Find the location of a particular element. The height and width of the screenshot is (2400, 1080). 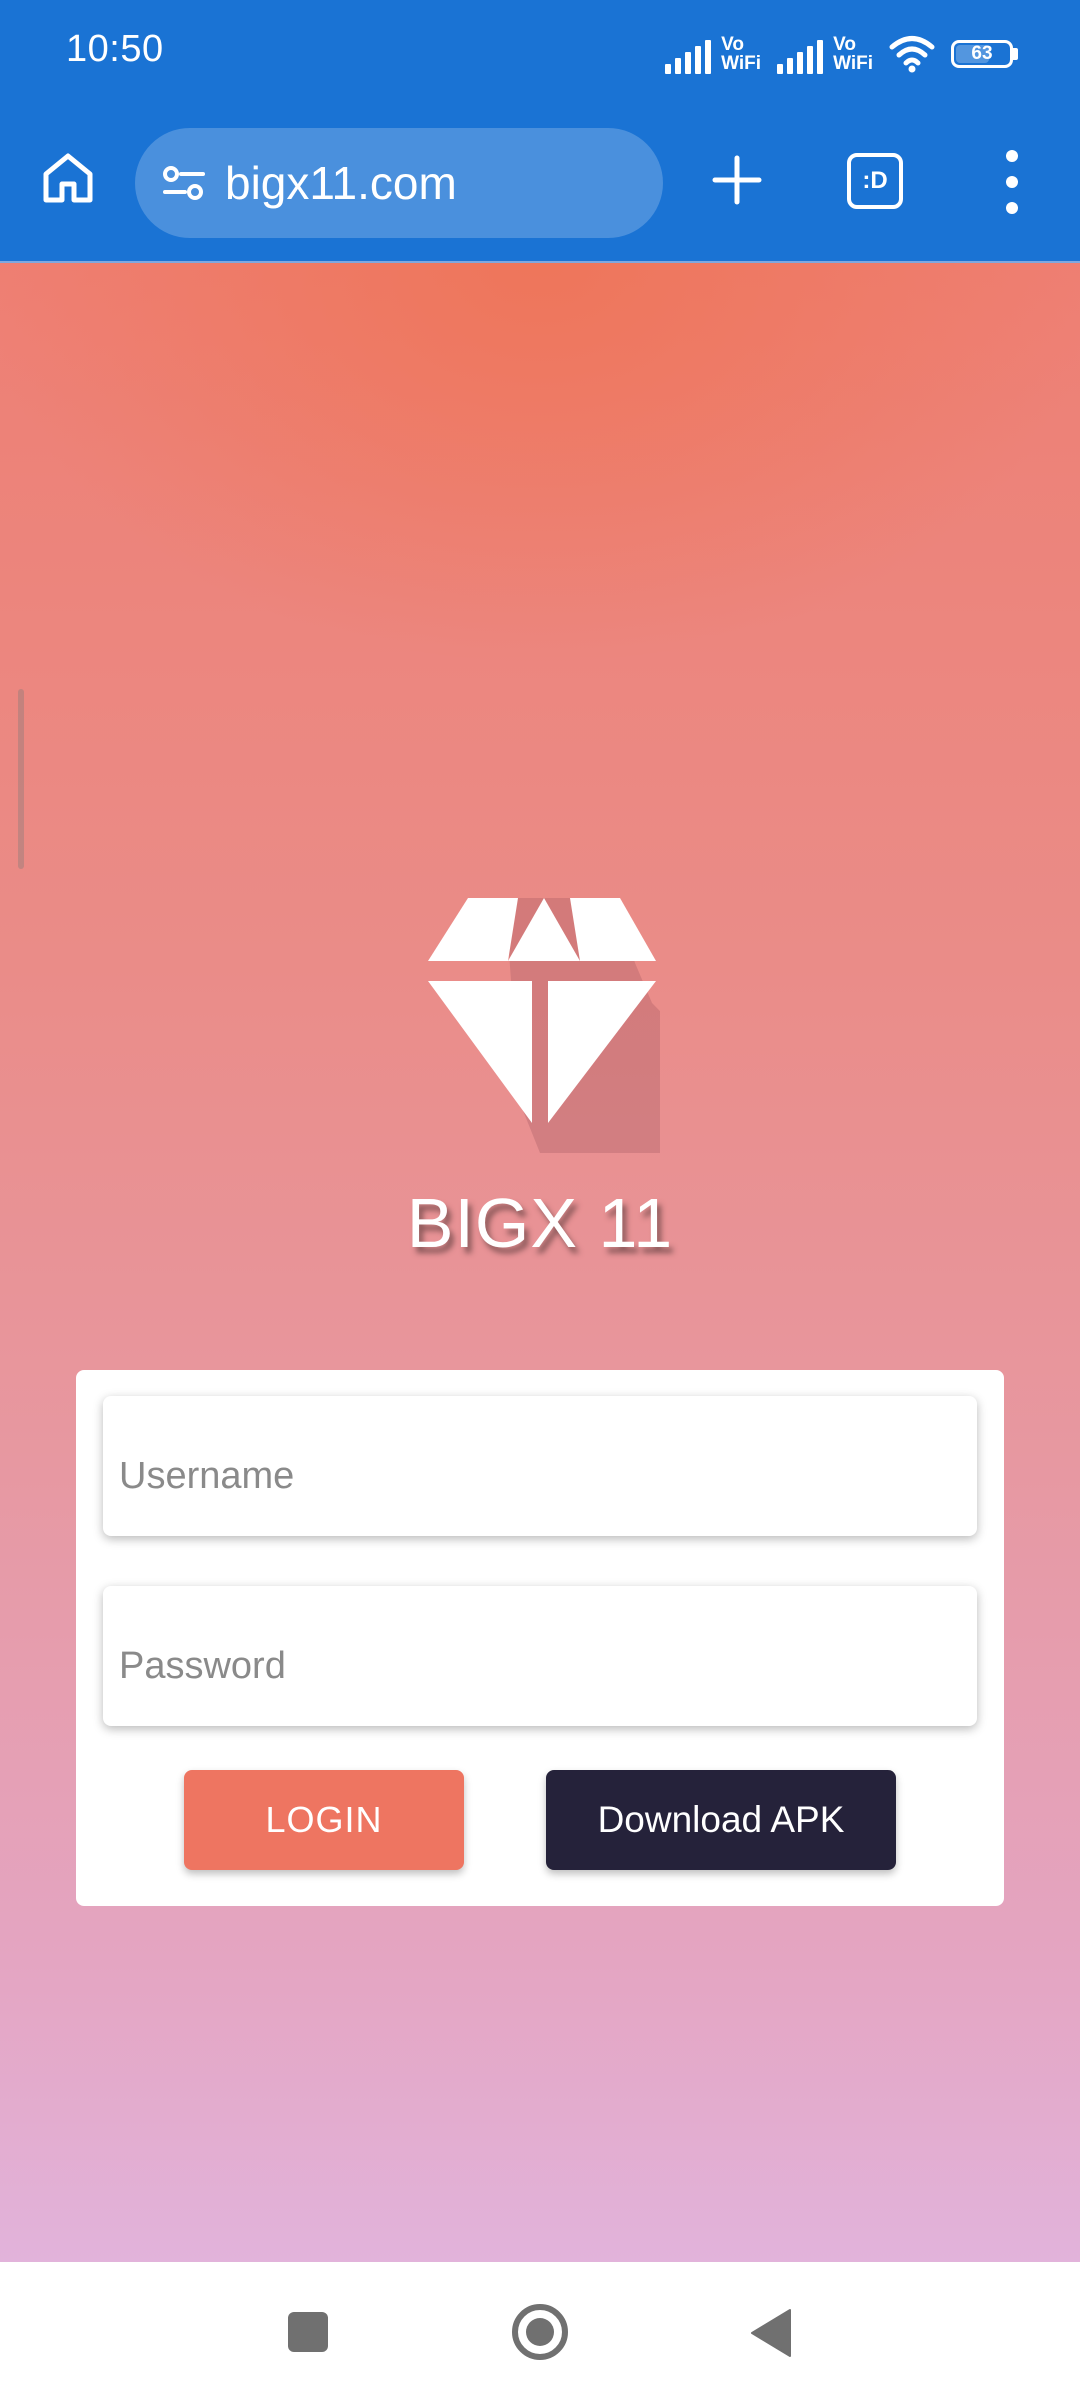

more-vert-icon is located at coordinates (1012, 156).